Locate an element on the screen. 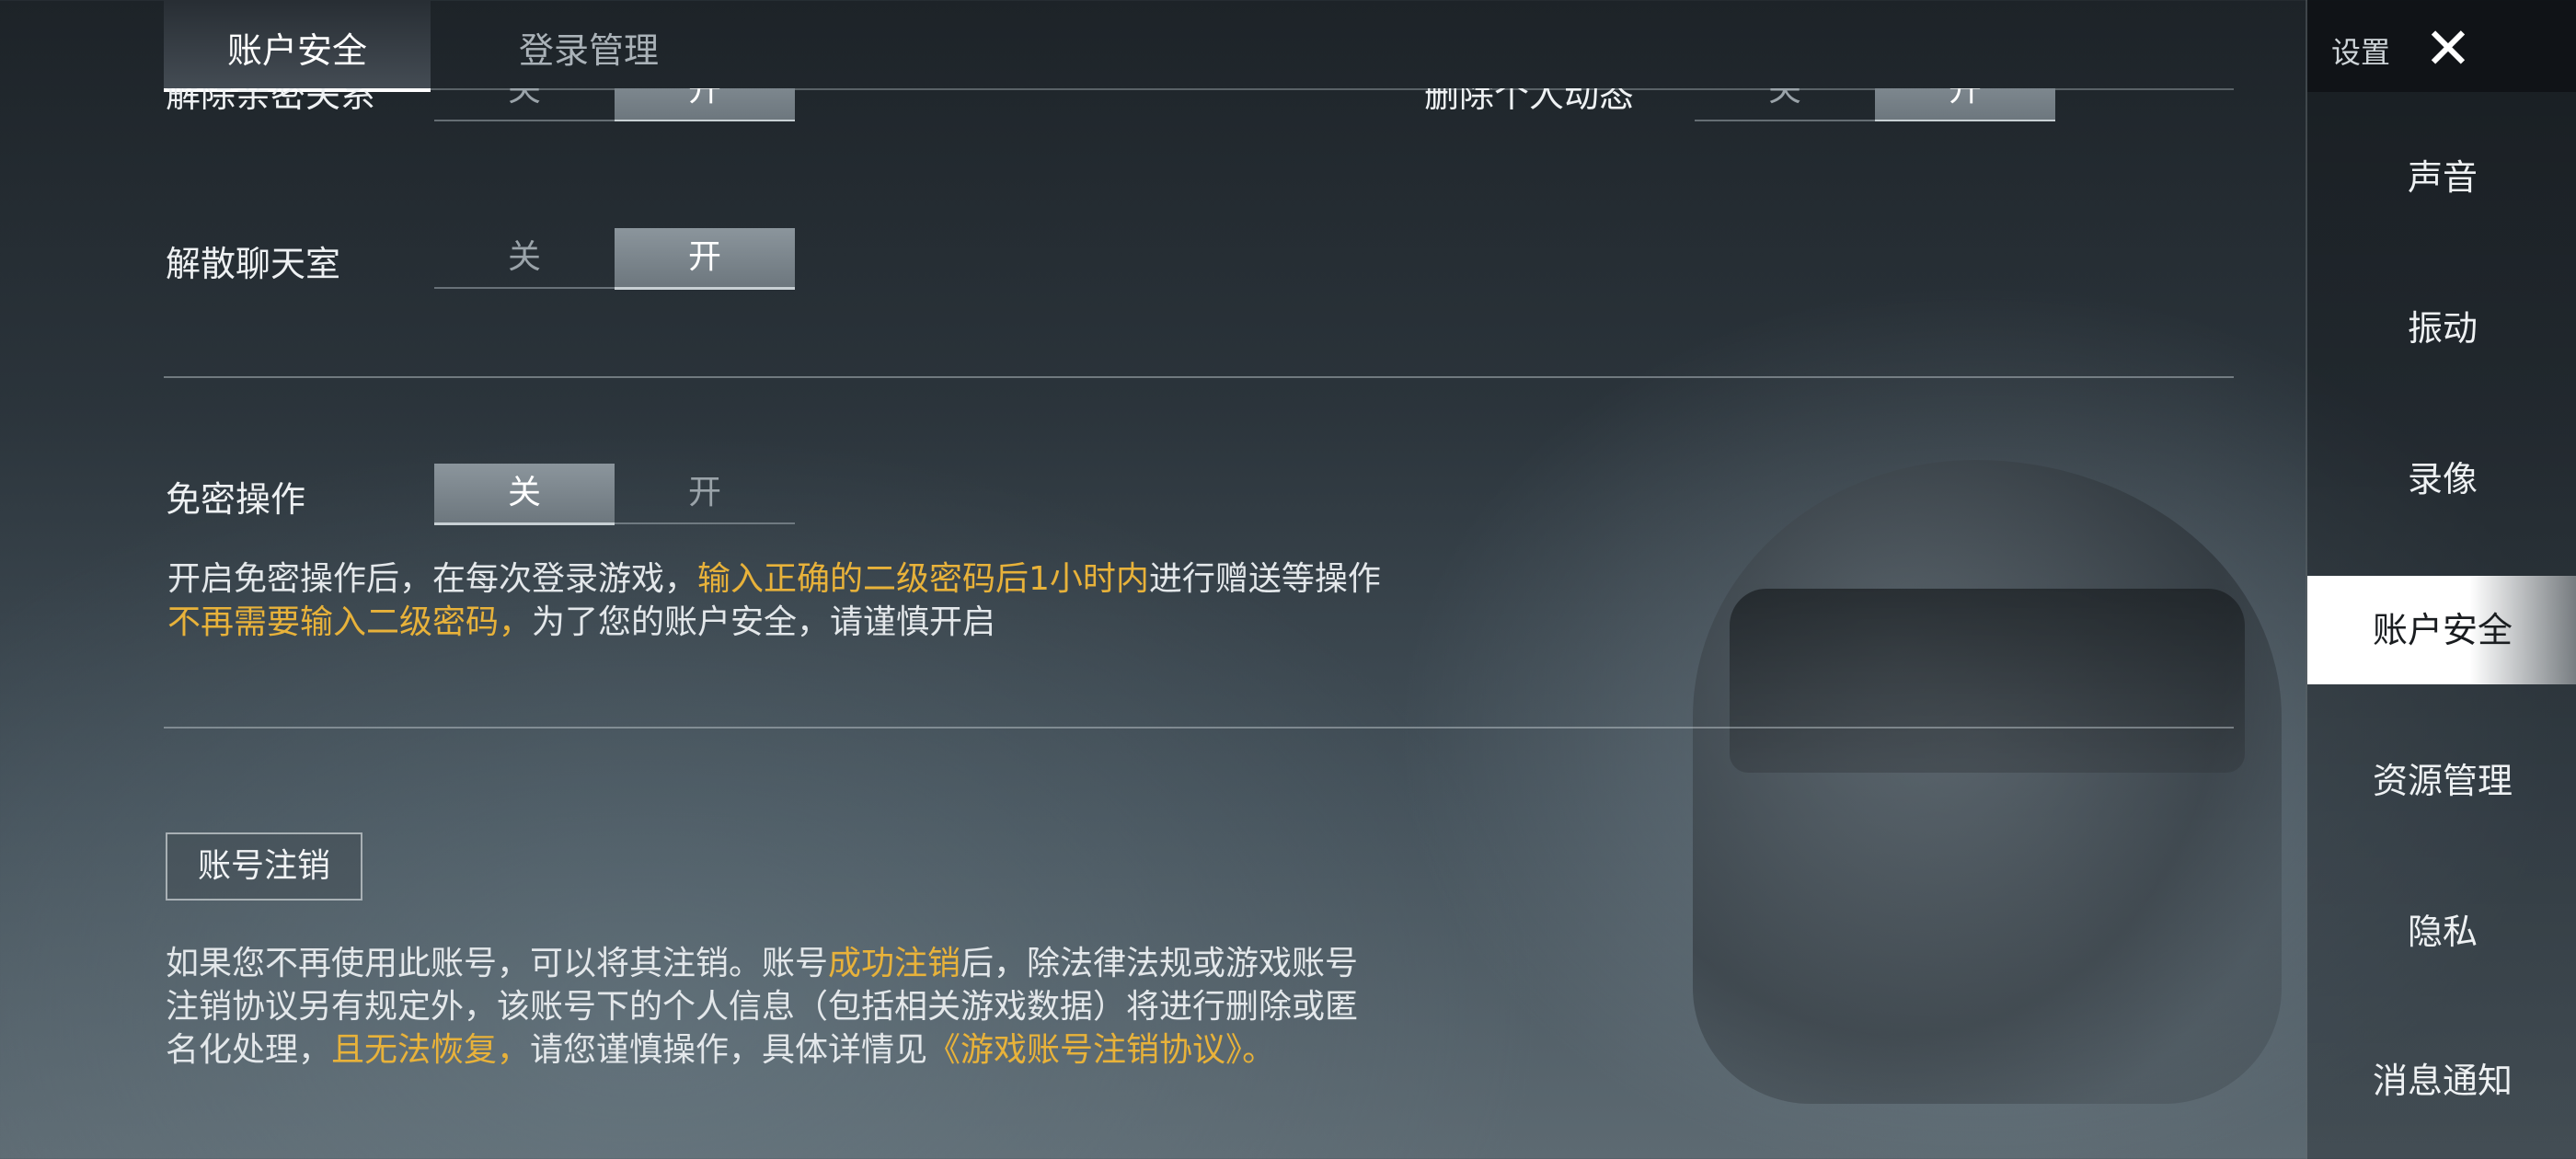  sidebar-item-resource-management: 资源管理 is located at coordinates (2441, 781).